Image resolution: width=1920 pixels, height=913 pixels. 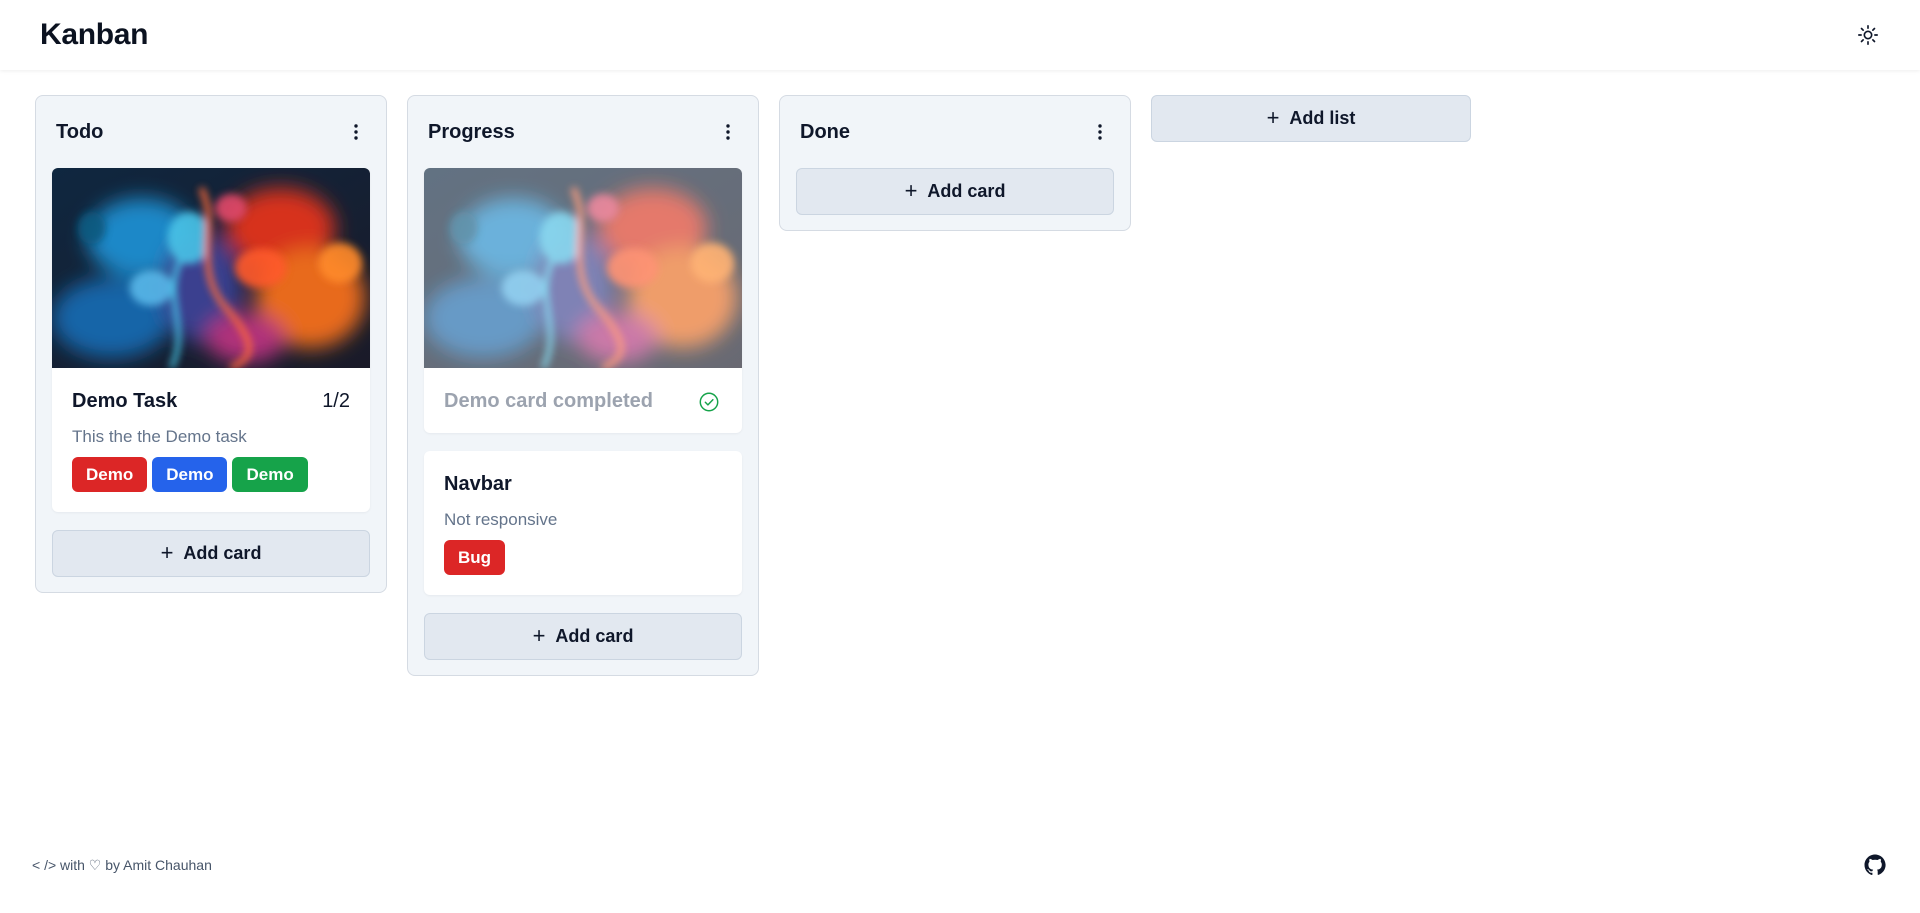 I want to click on card-title: Navbar, so click(x=478, y=484).